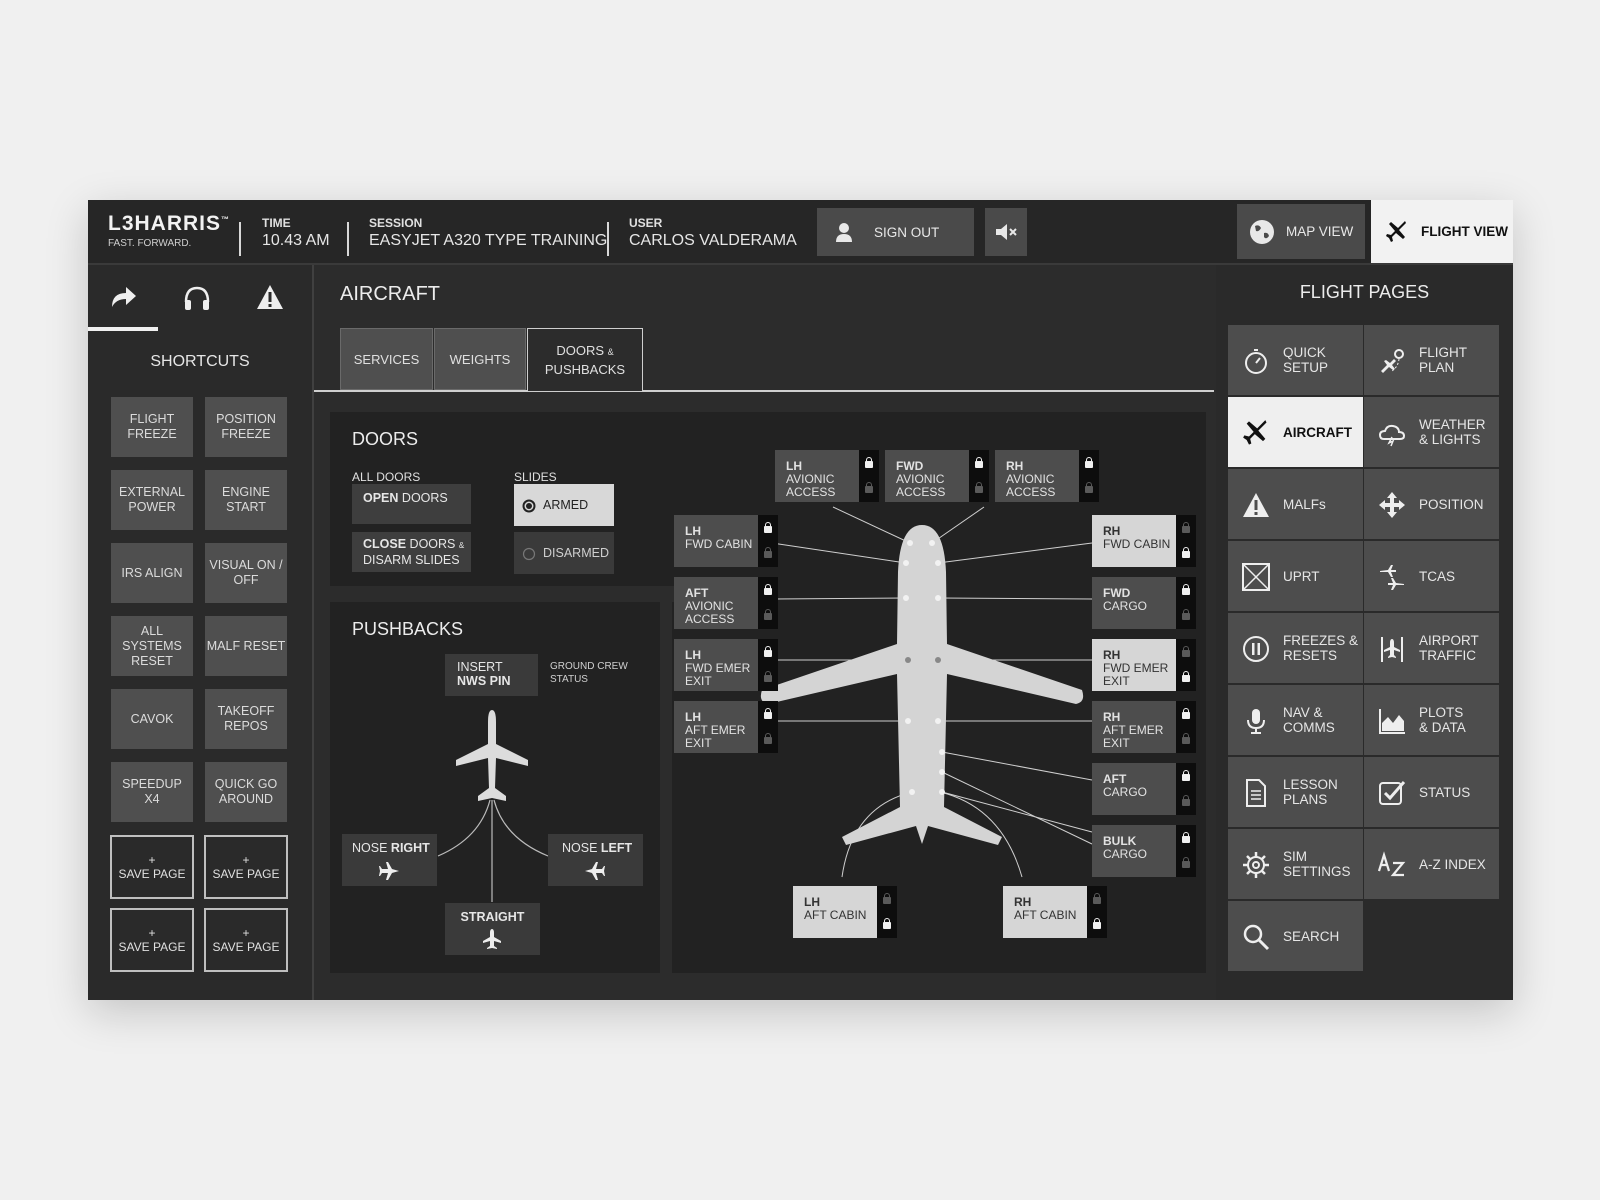 This screenshot has width=1600, height=1200. I want to click on door-rh-fwd-cabin: RH FWD CABIN, so click(1144, 541).